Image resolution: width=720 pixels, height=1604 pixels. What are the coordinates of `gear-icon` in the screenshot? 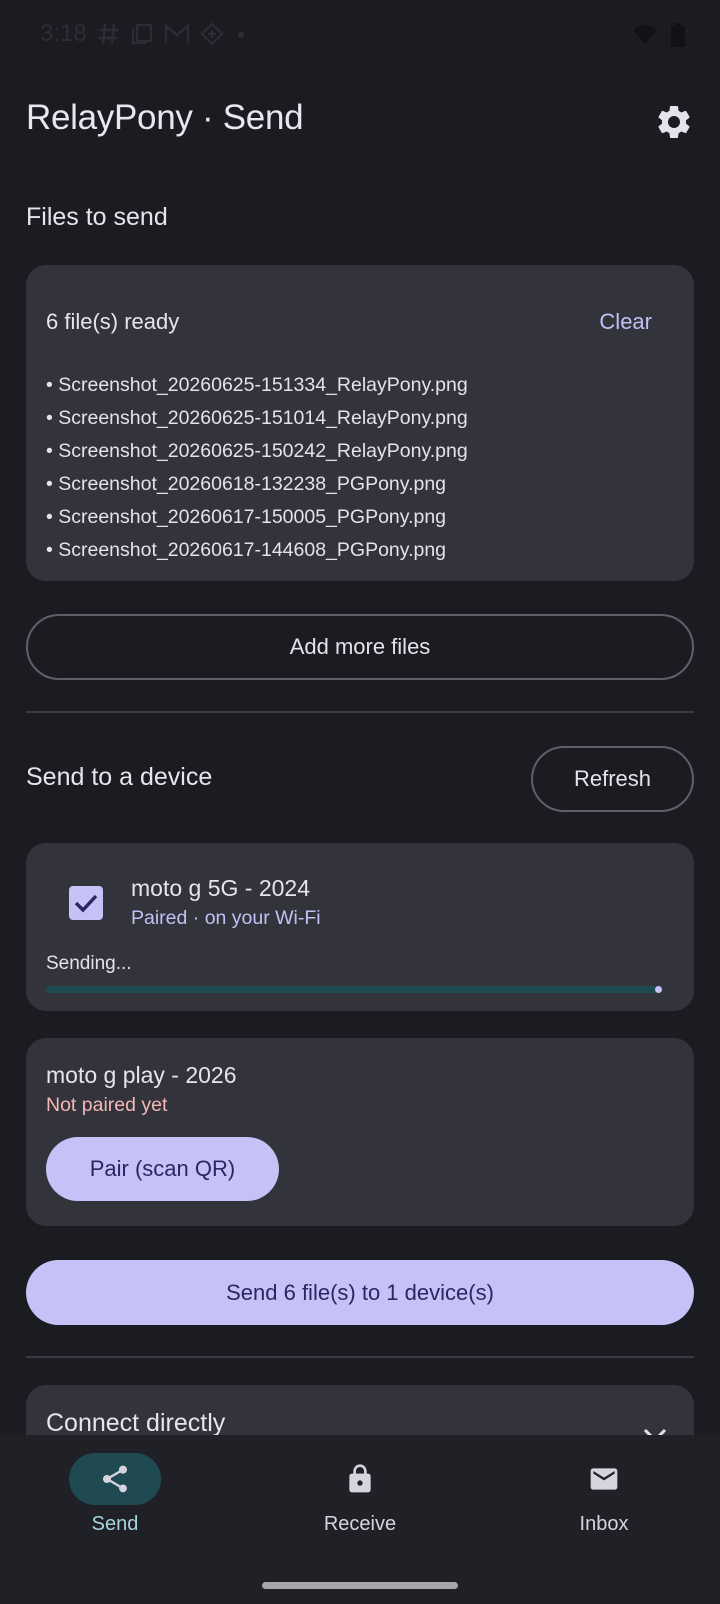 It's located at (674, 125).